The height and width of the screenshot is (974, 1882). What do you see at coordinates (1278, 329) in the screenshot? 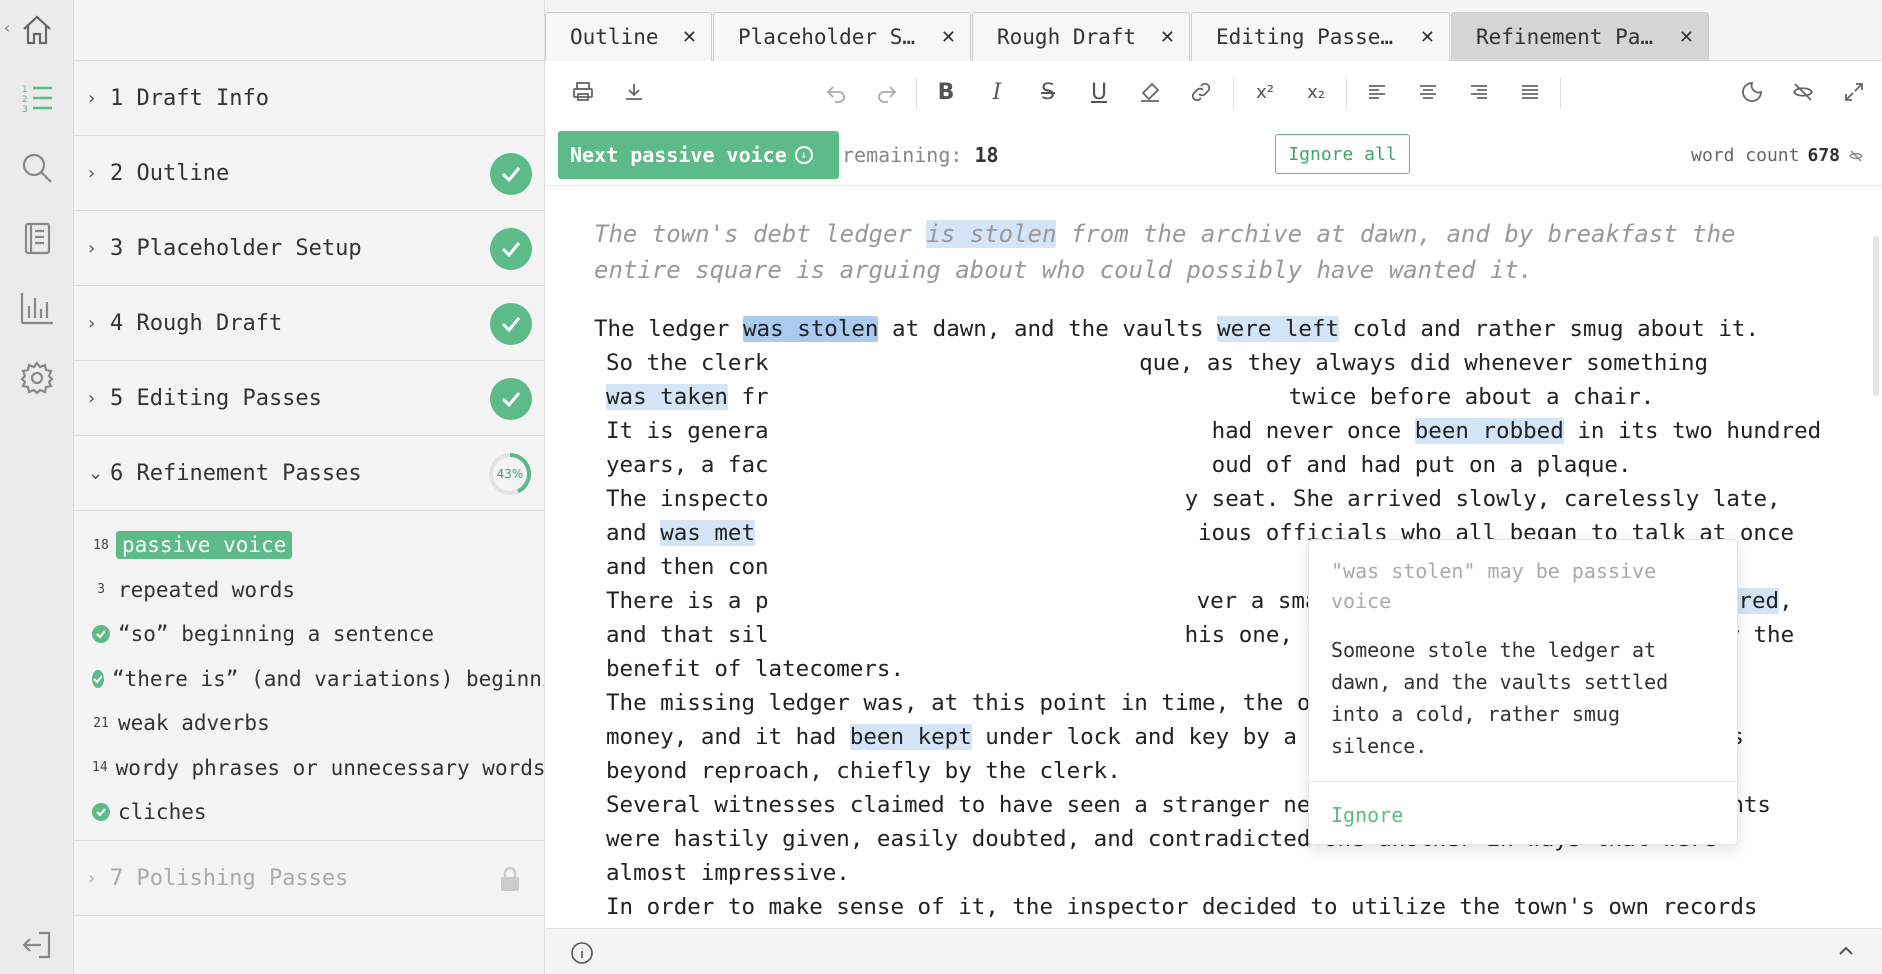
I see `passive-highlight: were left` at bounding box center [1278, 329].